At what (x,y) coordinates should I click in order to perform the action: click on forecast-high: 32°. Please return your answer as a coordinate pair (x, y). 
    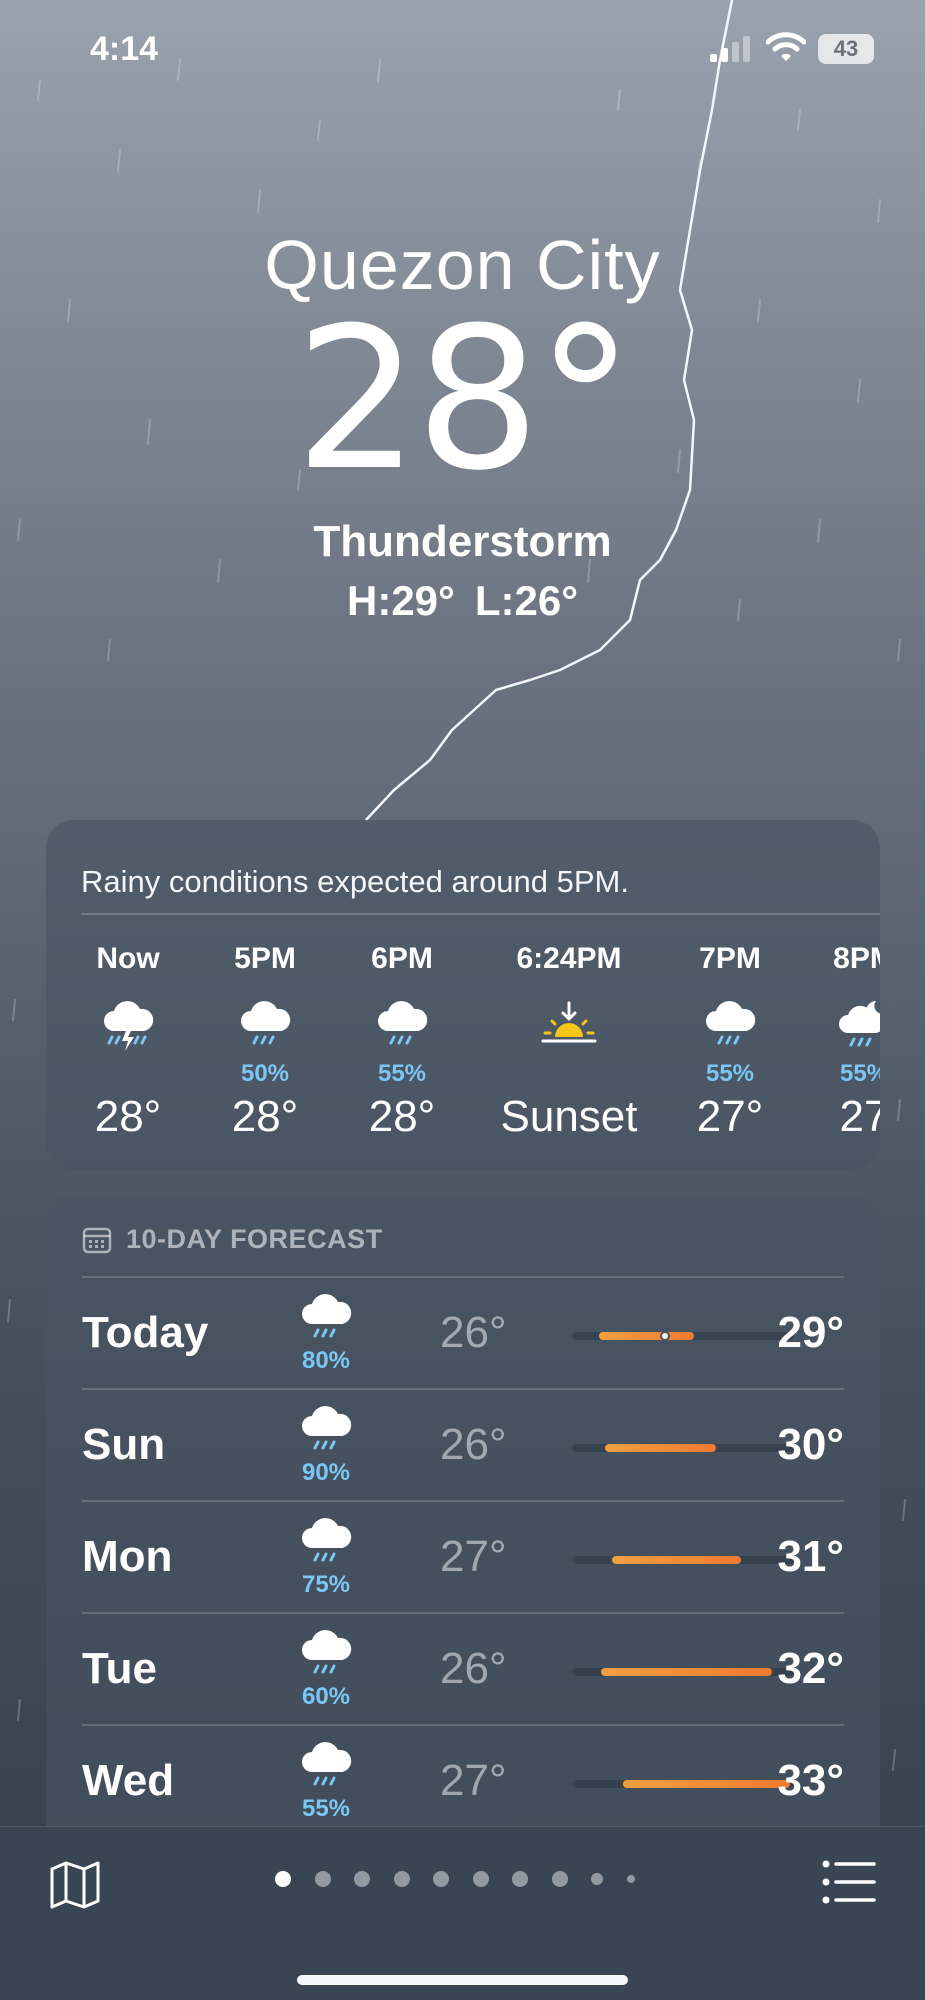
    Looking at the image, I should click on (810, 1668).